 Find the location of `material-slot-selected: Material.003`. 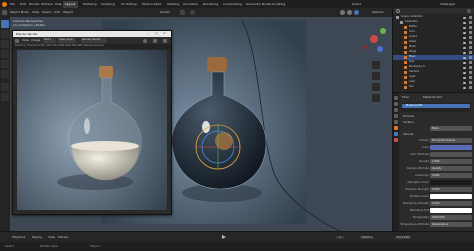

material-slot-selected: Material.003 is located at coordinates (436, 106).